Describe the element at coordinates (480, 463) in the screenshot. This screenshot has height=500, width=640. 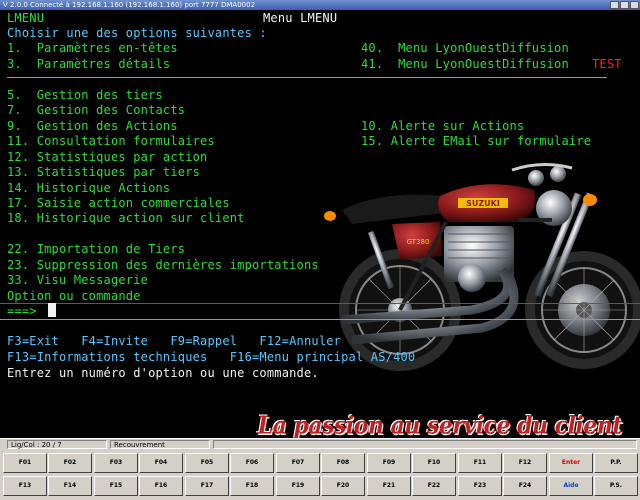
I see `key-f11: F11` at that location.